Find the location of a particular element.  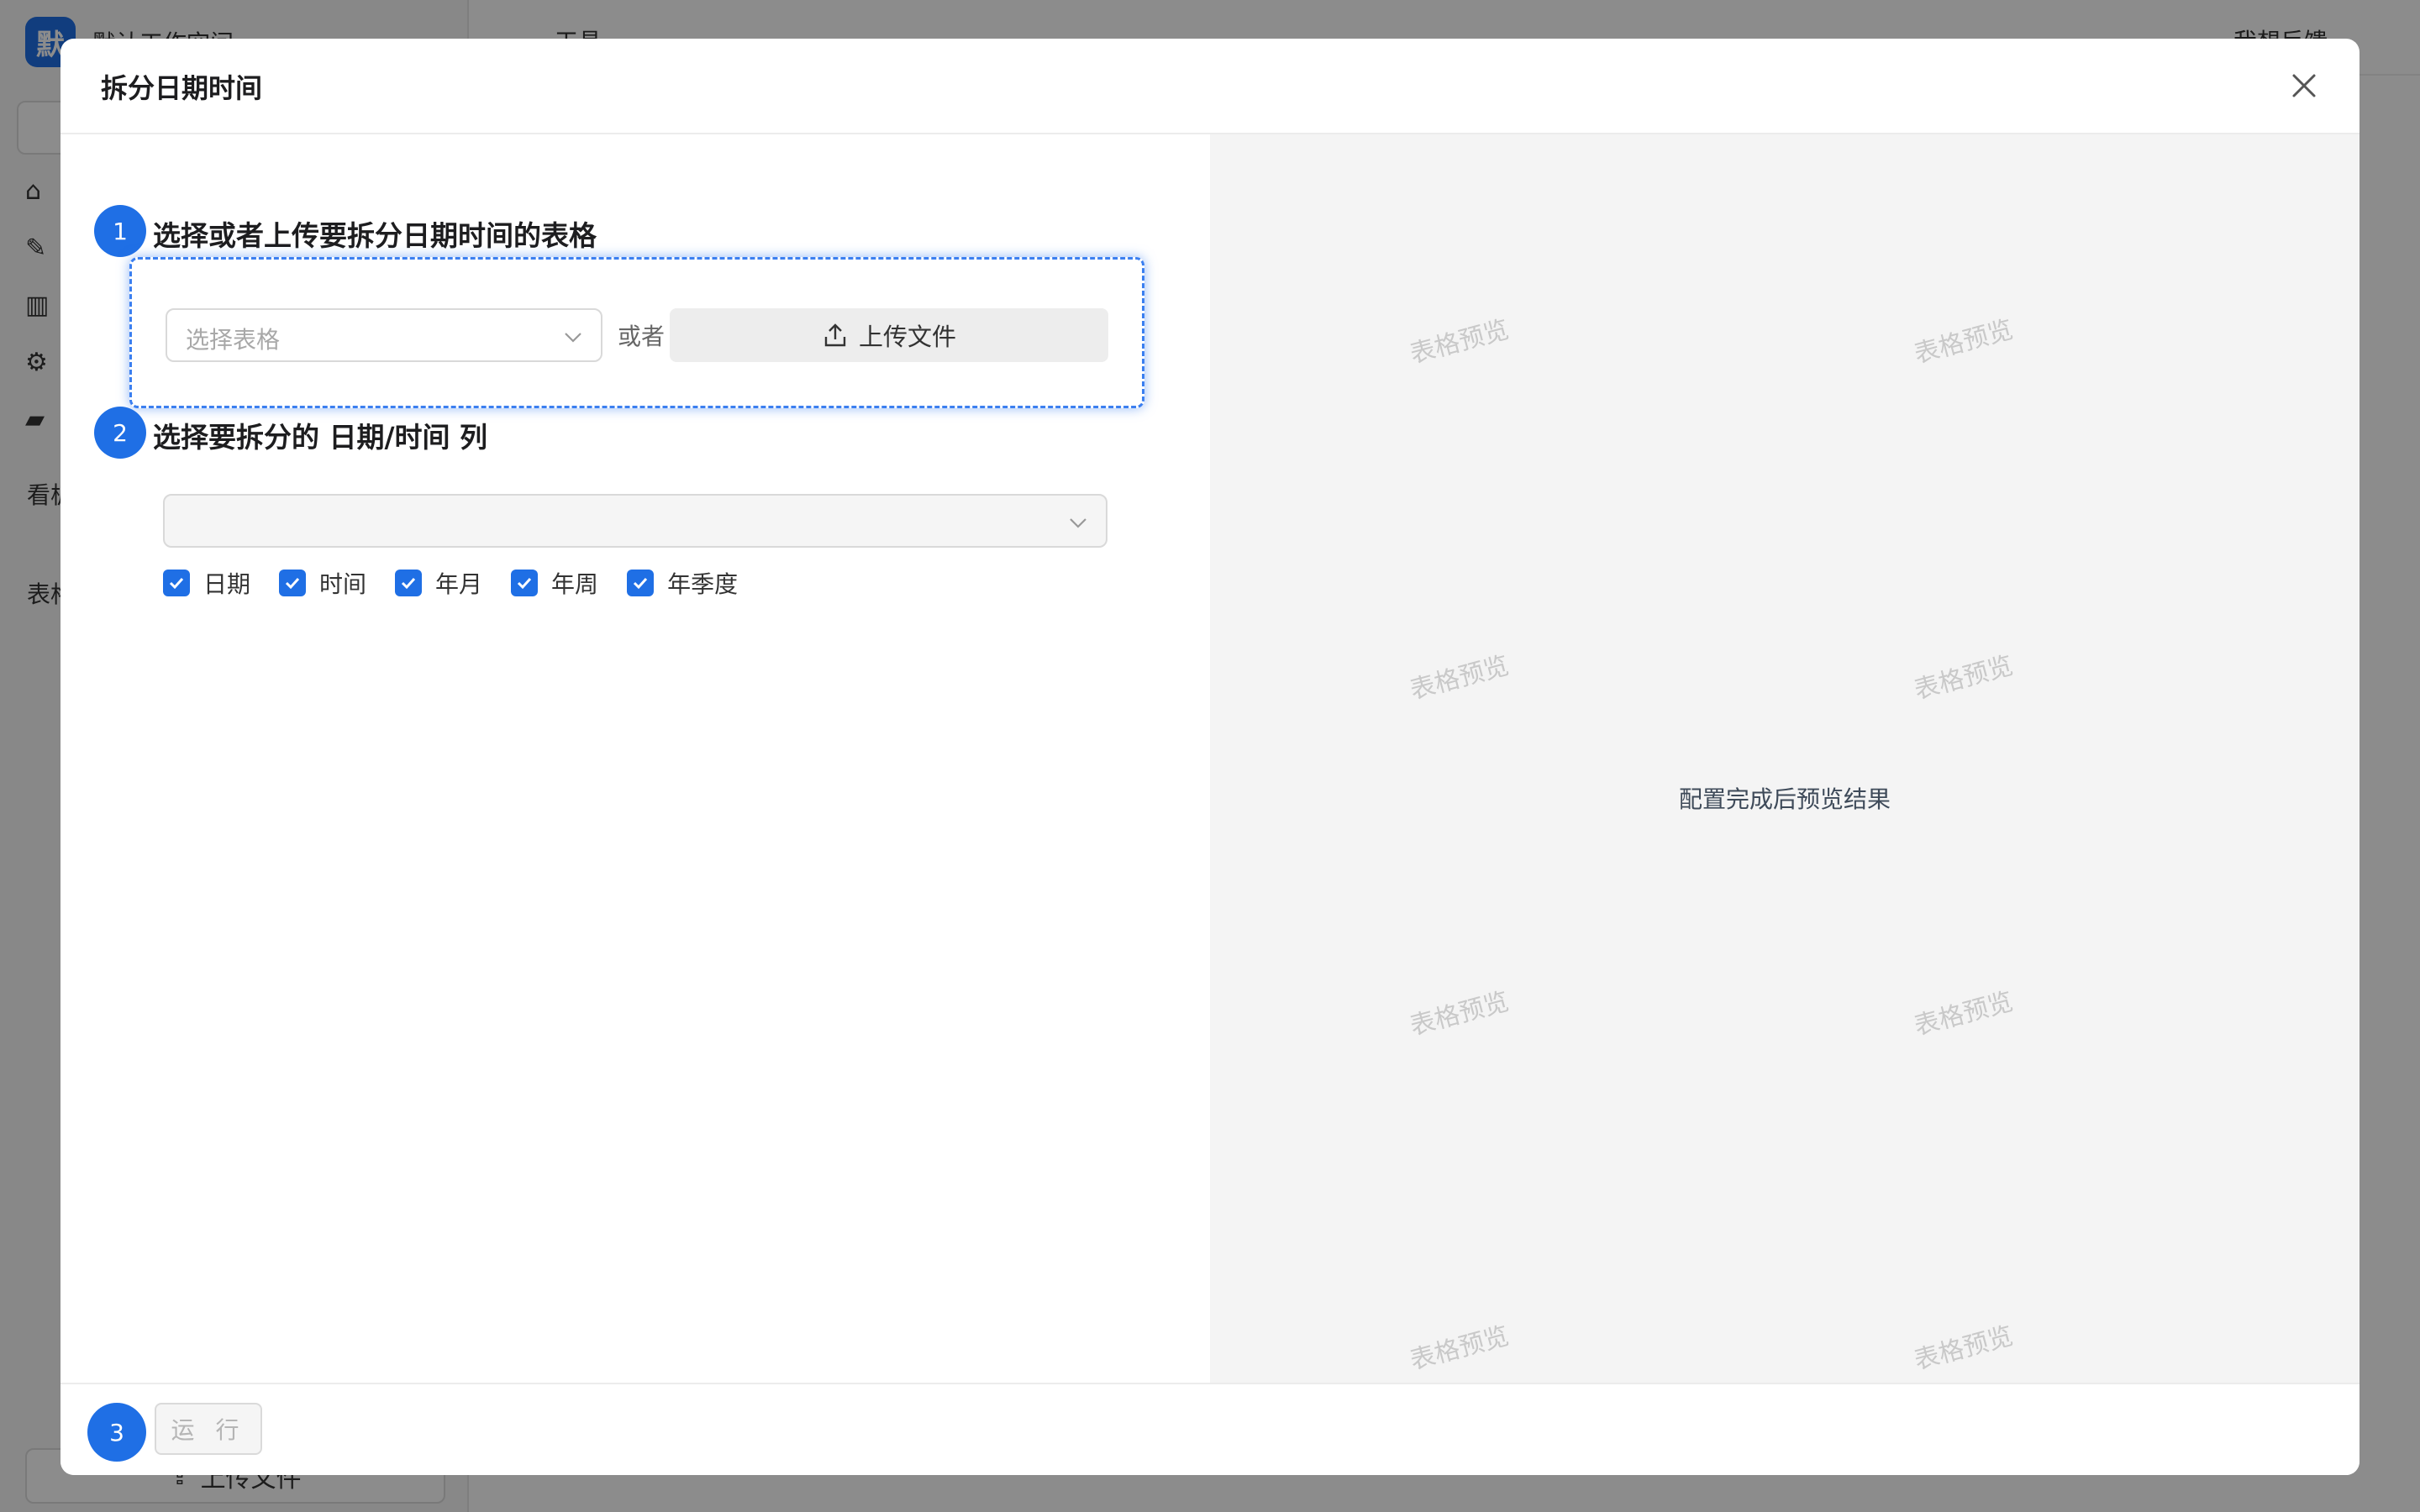

modal-title: 拆分日期时间 is located at coordinates (182, 88).